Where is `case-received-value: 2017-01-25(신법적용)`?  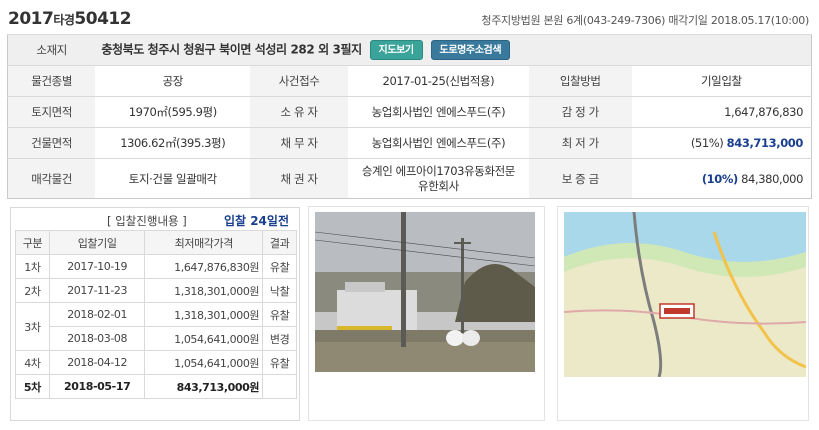 case-received-value: 2017-01-25(신법적용) is located at coordinates (438, 81).